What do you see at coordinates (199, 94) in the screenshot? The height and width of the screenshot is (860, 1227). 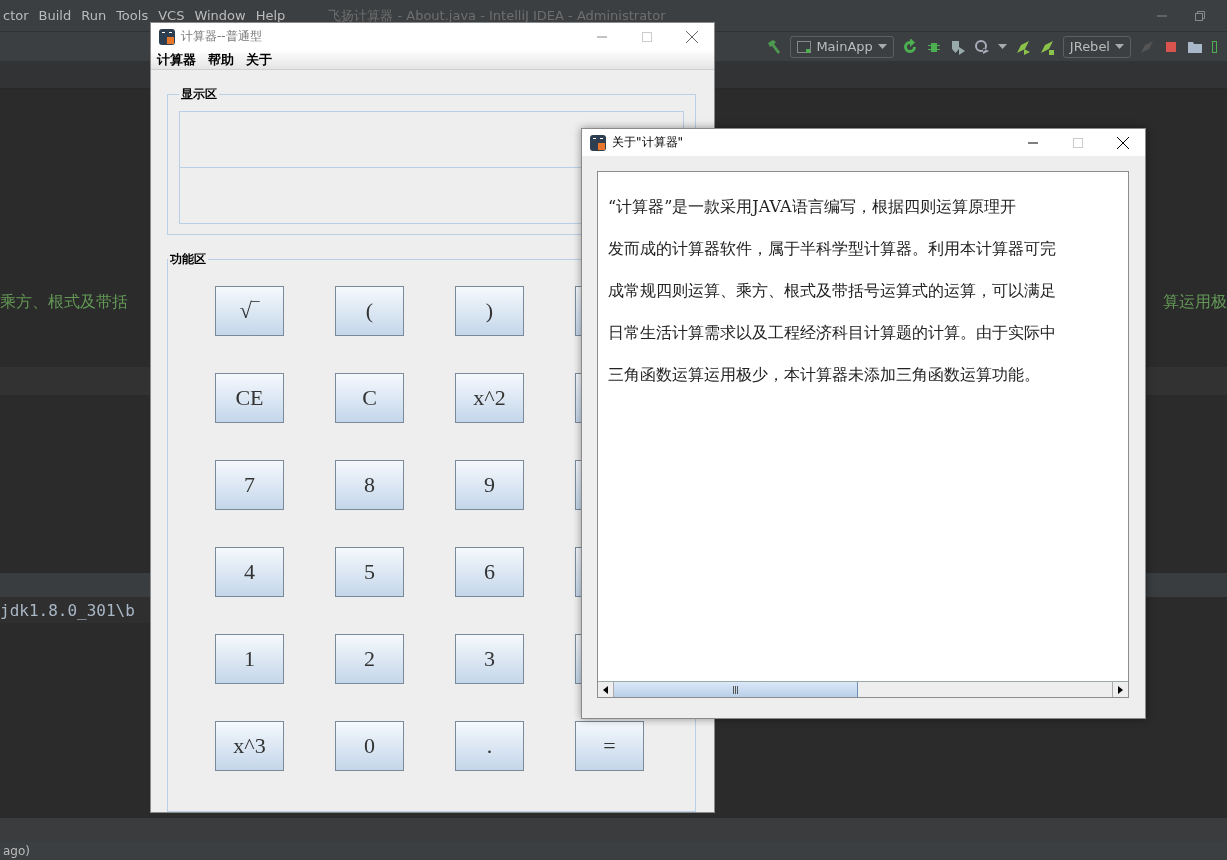 I see `group-label: 显示区` at bounding box center [199, 94].